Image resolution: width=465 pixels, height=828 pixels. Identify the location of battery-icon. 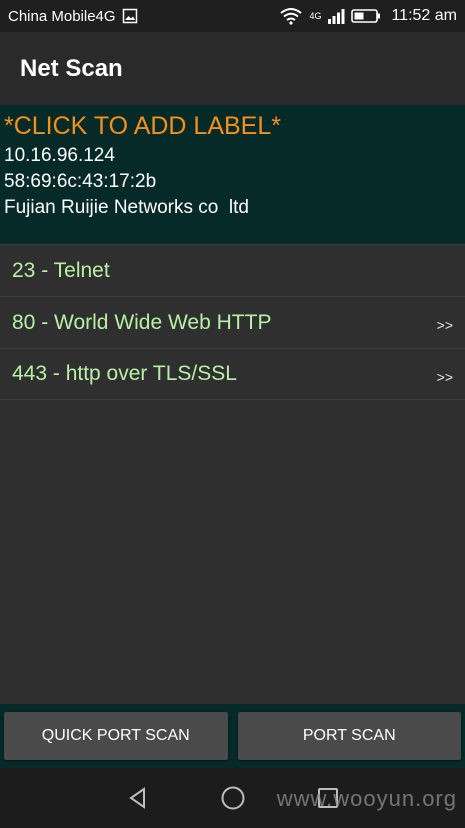
(366, 16).